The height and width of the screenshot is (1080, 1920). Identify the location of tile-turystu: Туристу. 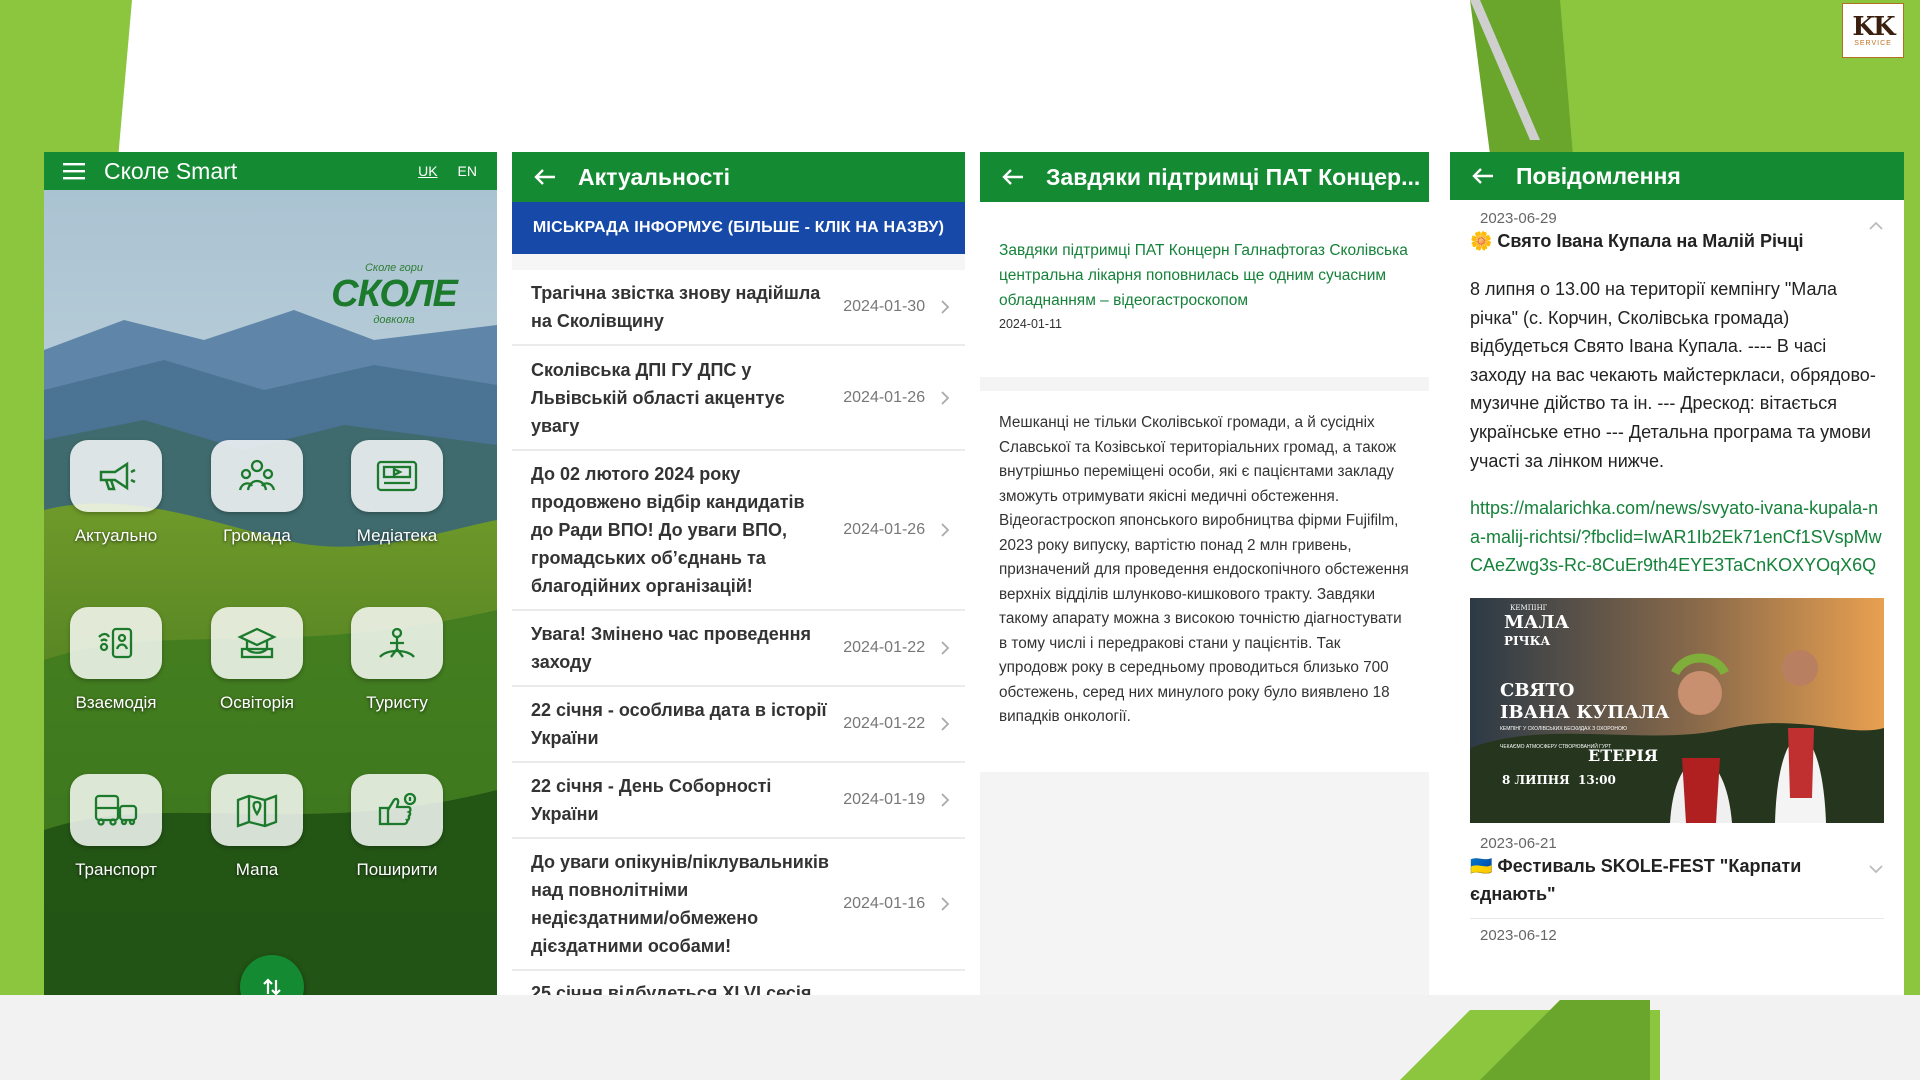
(397, 660).